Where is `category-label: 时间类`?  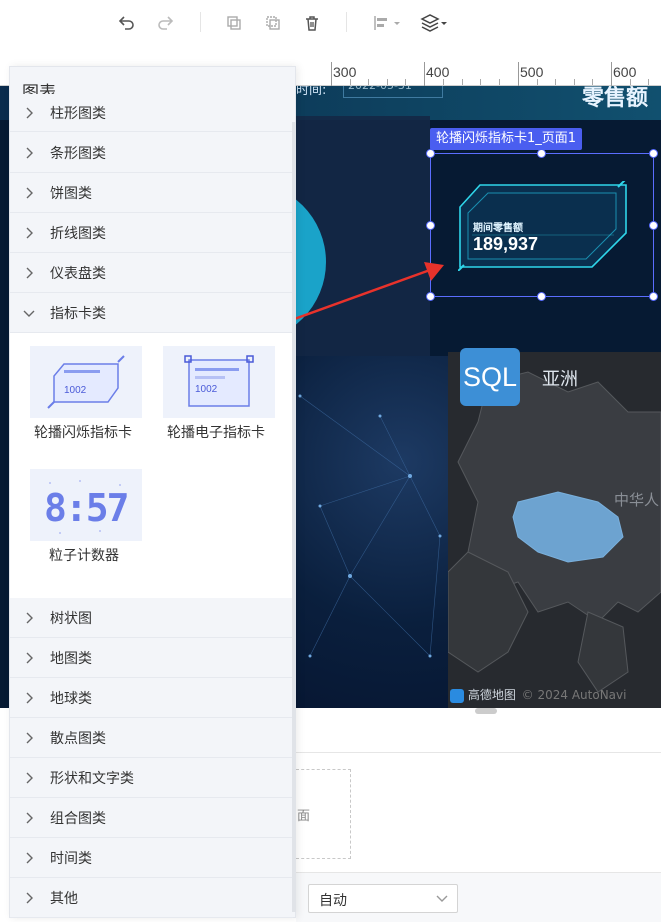
category-label: 时间类 is located at coordinates (71, 858).